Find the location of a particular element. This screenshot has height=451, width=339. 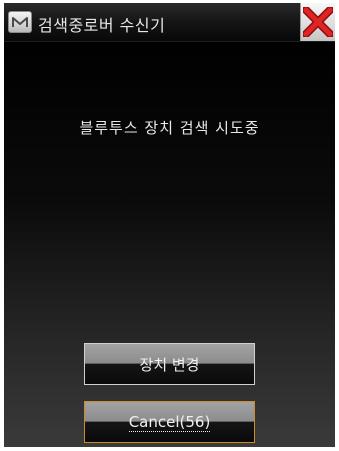

search-status-message: 블루투스 장치 검색 시도중 is located at coordinates (169, 128).